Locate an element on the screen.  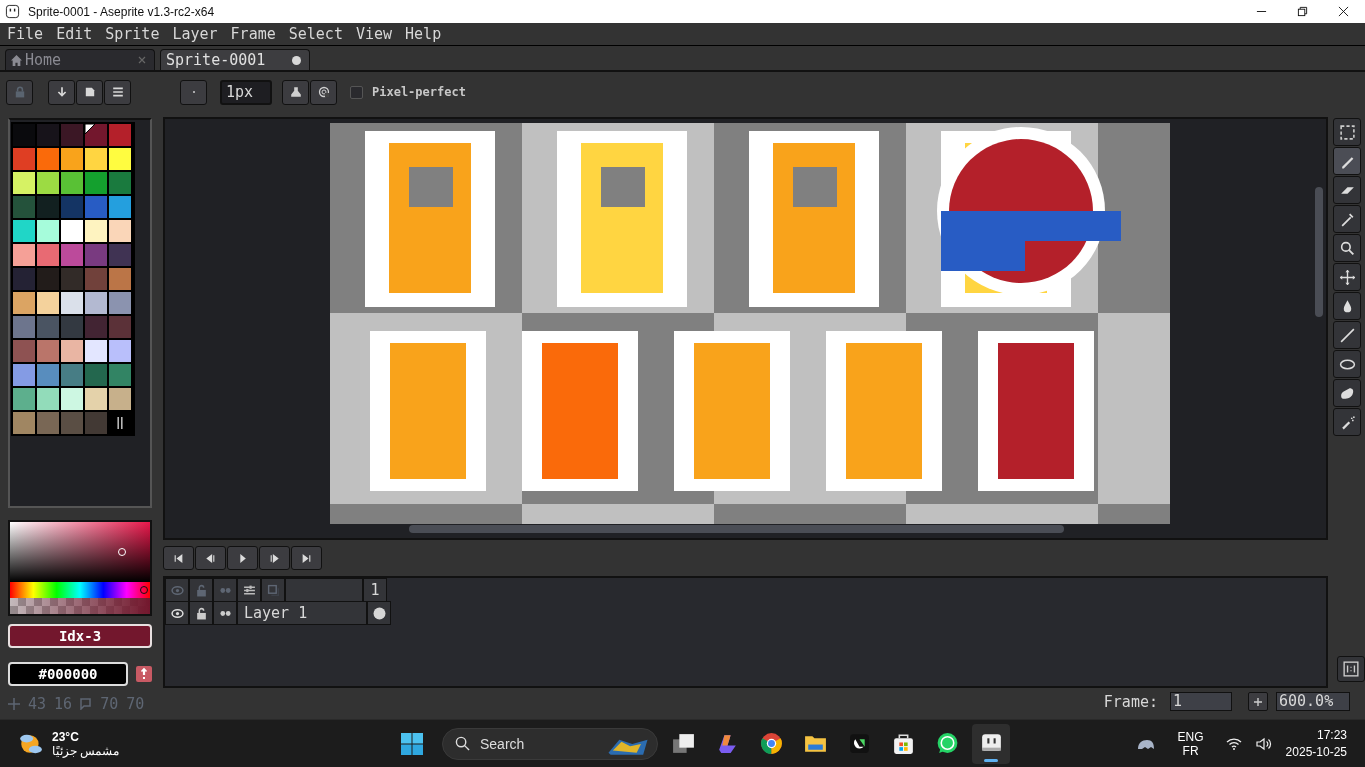
lock-button is located at coordinates (19, 92).